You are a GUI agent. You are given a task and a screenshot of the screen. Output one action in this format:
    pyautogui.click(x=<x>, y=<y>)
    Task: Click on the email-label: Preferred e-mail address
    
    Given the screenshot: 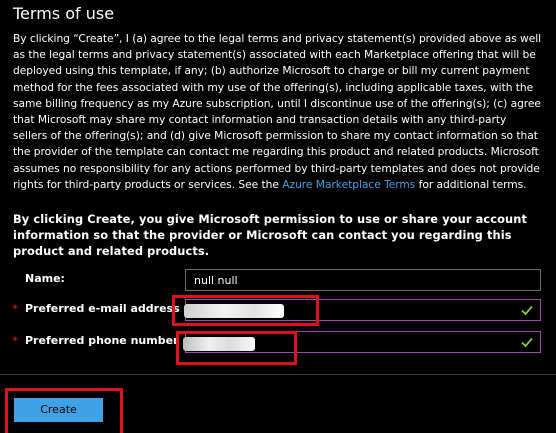 What is the action you would take?
    pyautogui.click(x=102, y=308)
    